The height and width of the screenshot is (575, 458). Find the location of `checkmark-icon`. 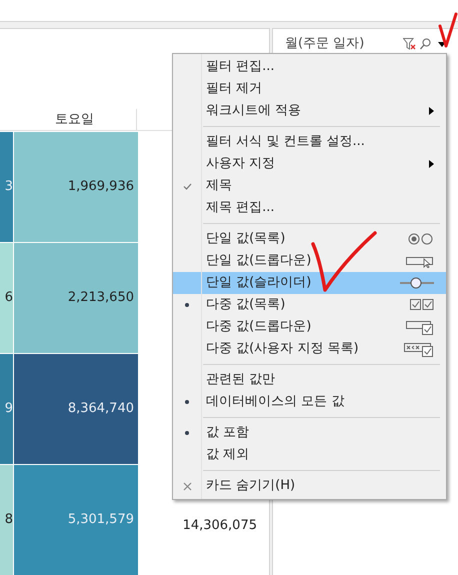

checkmark-icon is located at coordinates (187, 186).